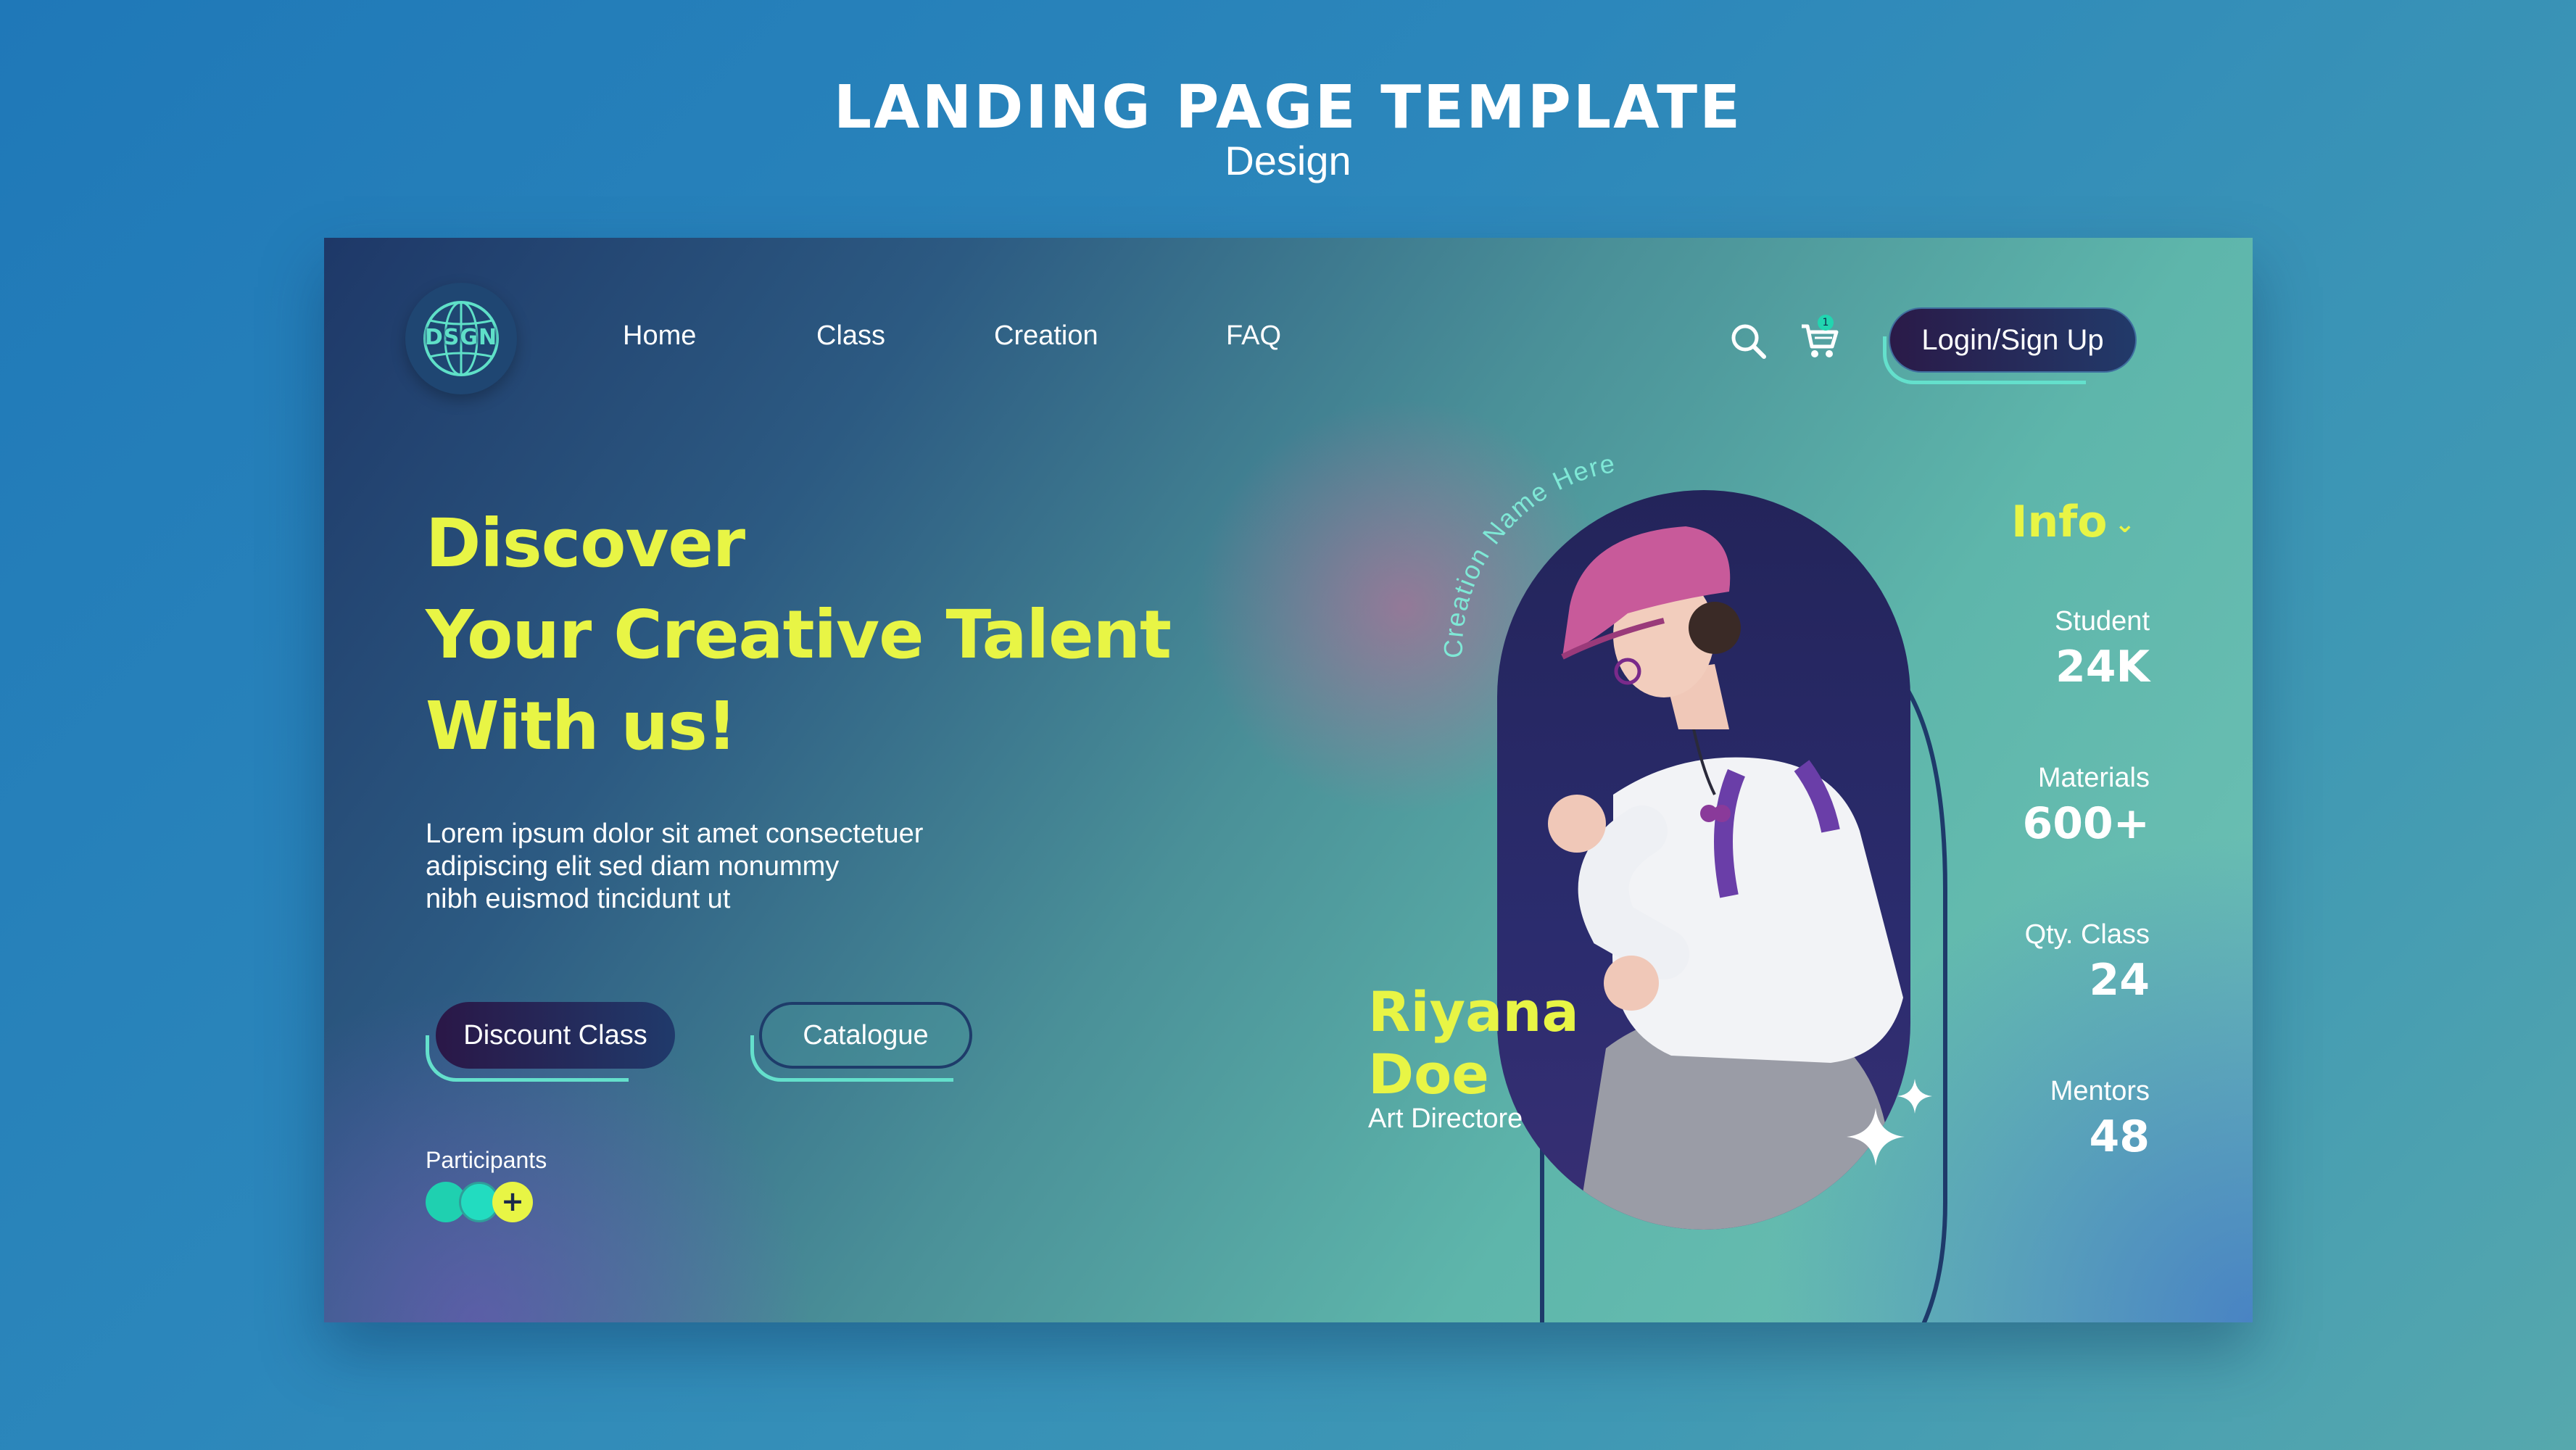 The height and width of the screenshot is (1450, 2576). Describe the element at coordinates (865, 1035) in the screenshot. I see `catalogue-button: Catalogue` at that location.